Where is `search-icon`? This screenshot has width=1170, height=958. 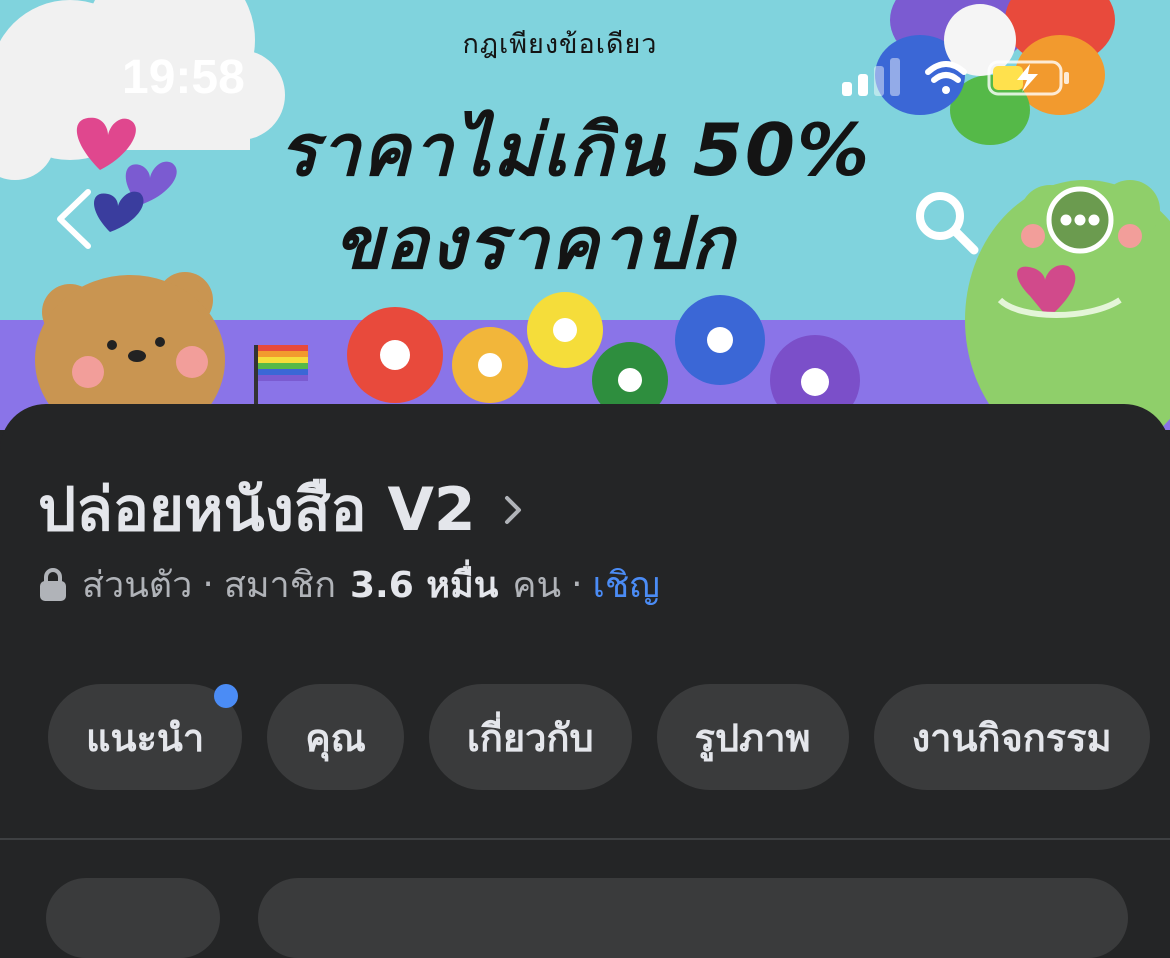 search-icon is located at coordinates (947, 223).